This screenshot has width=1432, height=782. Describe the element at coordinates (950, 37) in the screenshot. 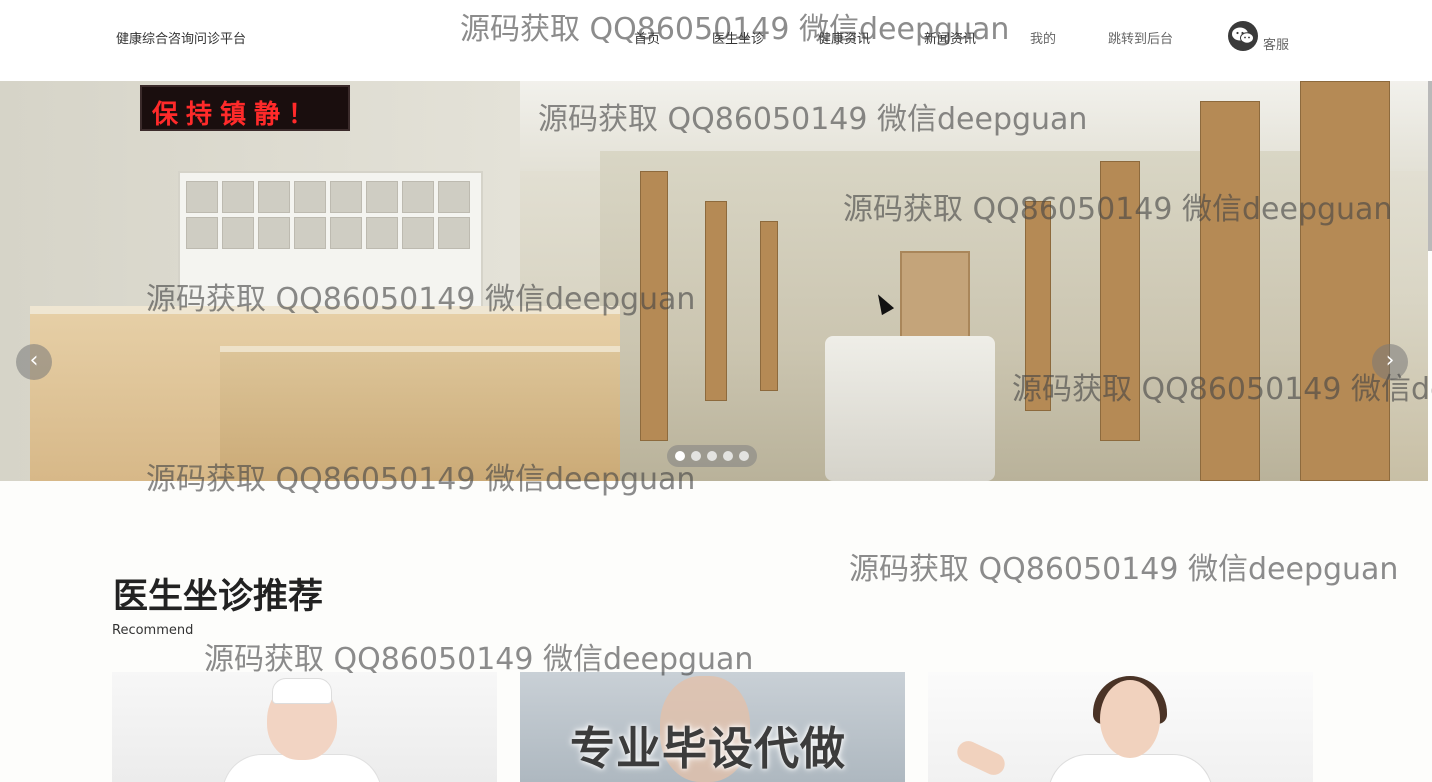

I see `nav-news: 新闻资讯` at that location.